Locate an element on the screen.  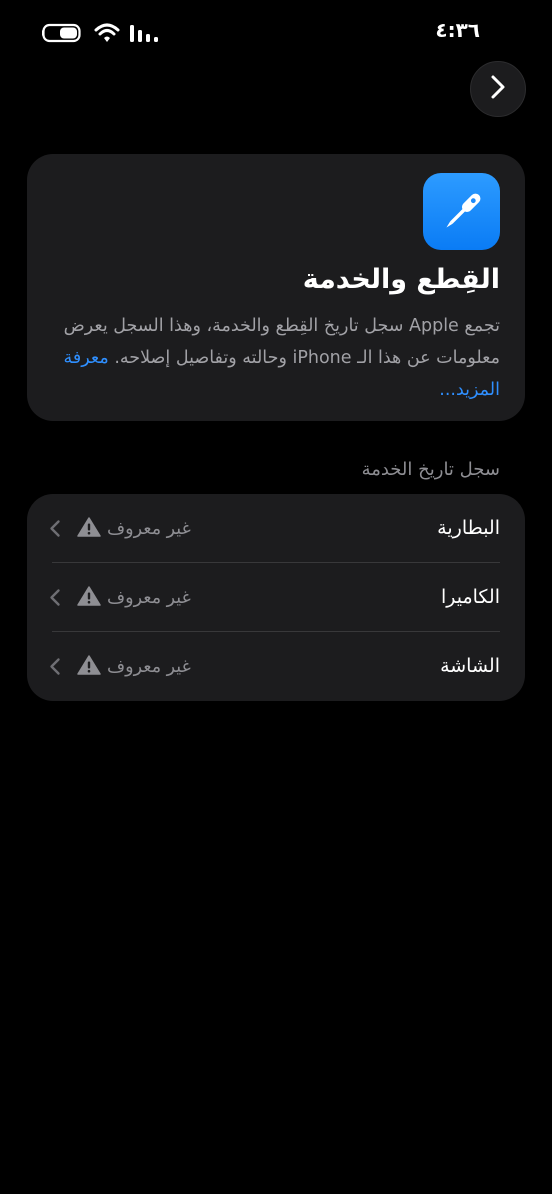
list-item-camera: الكاميرا غير معروف is located at coordinates (276, 597).